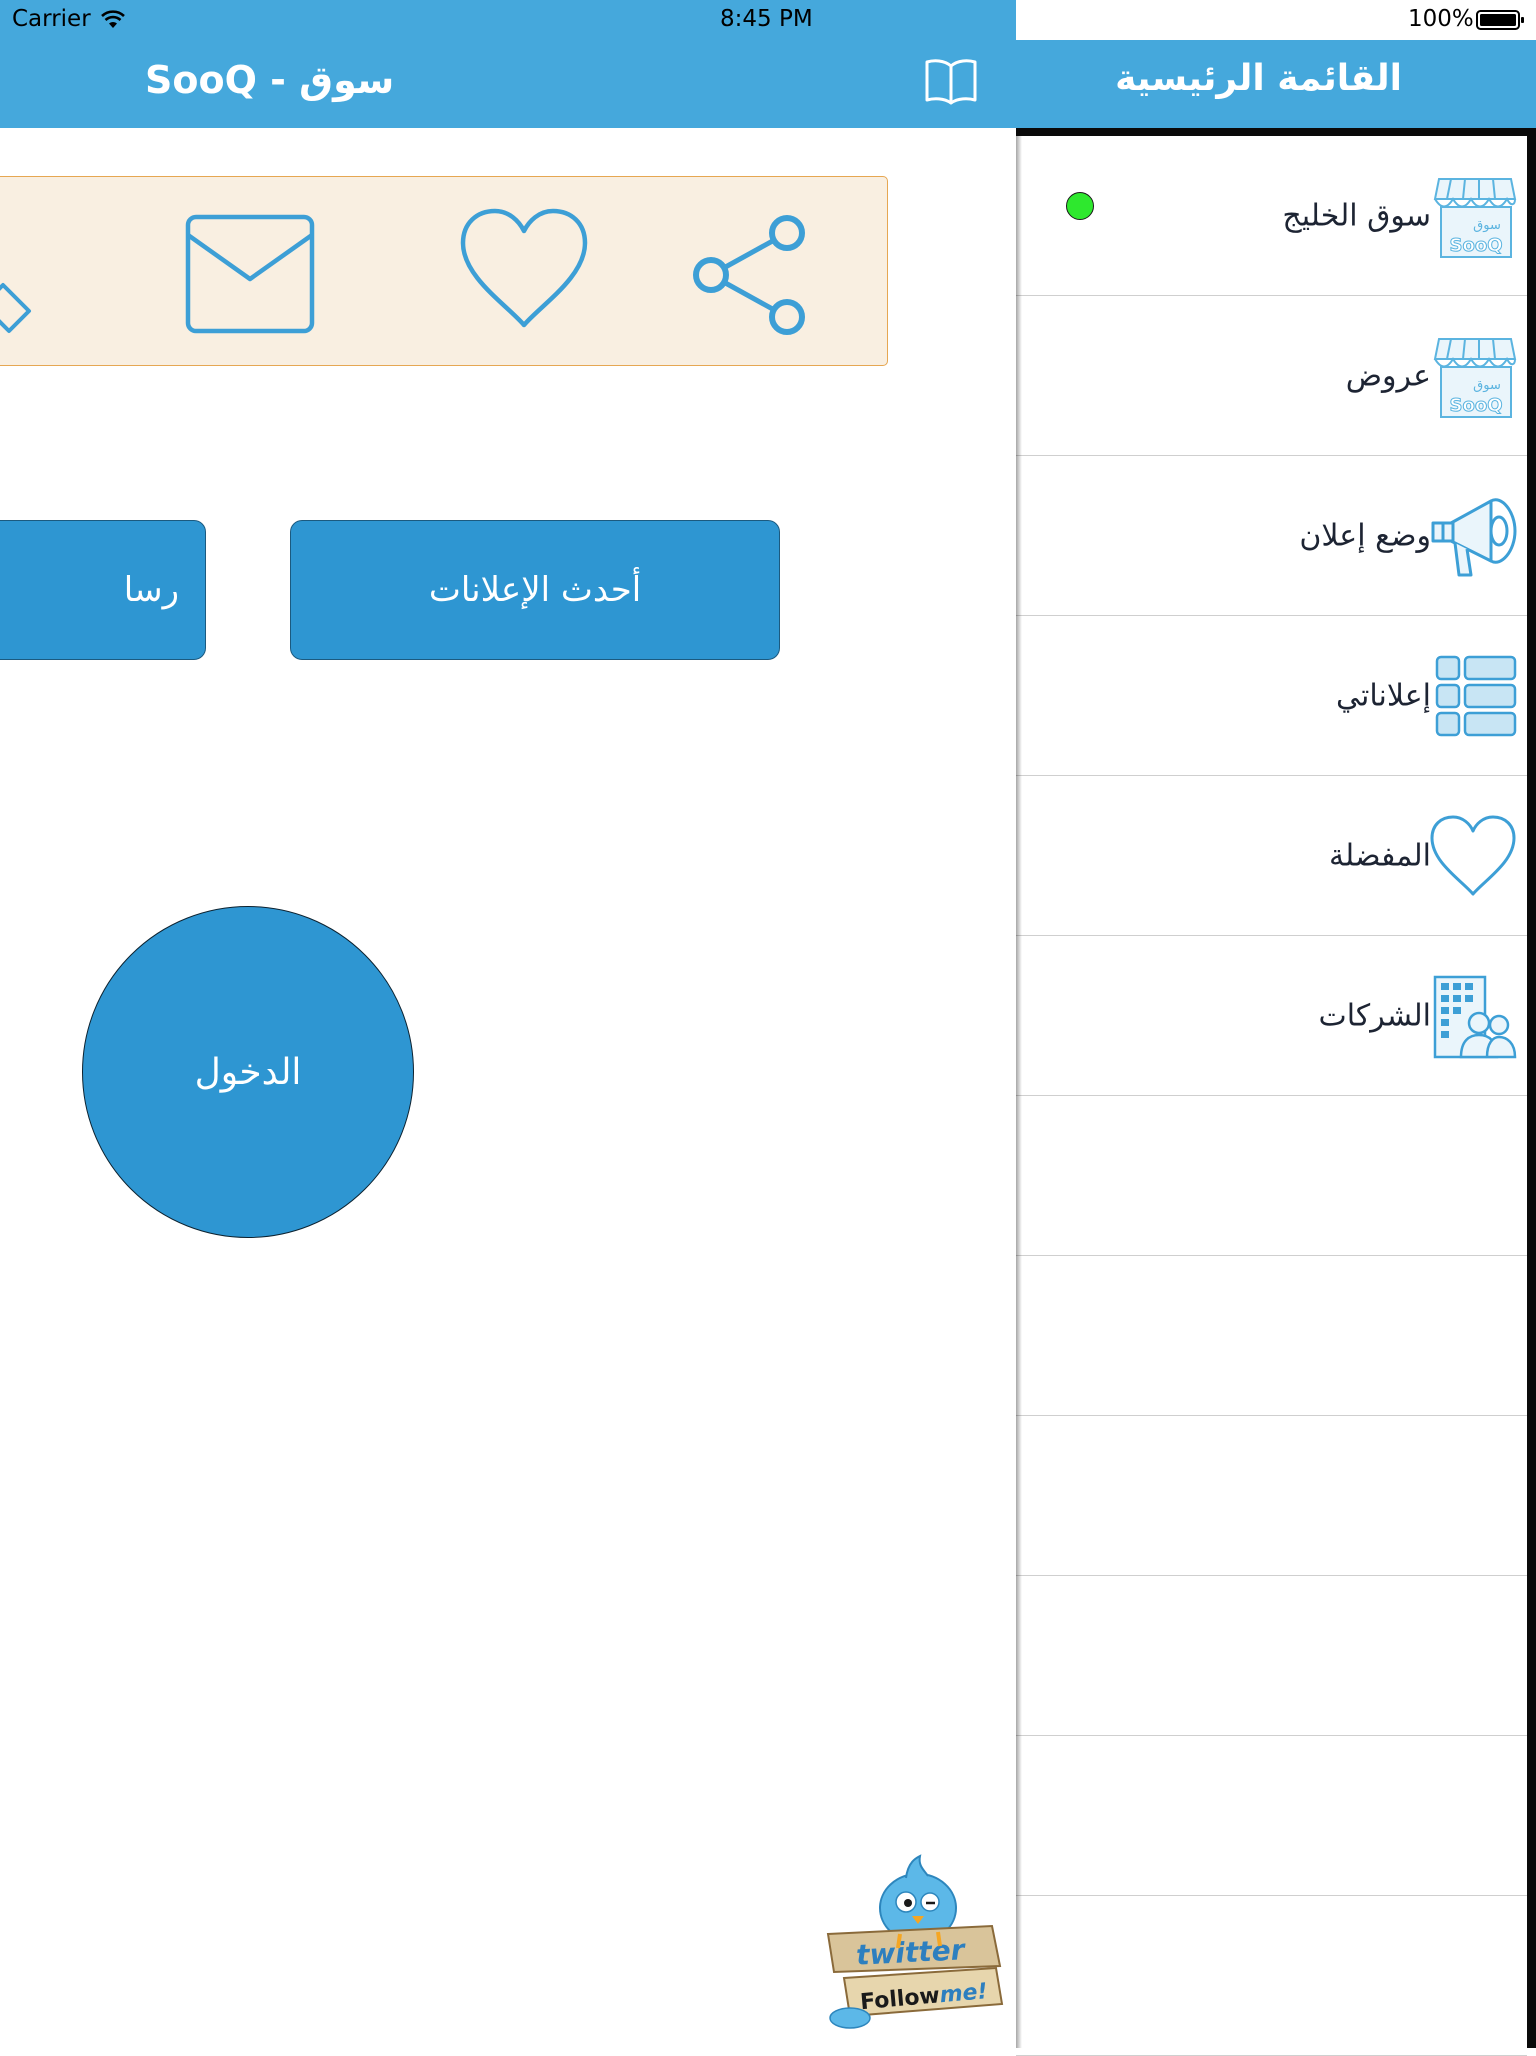 The width and height of the screenshot is (1536, 2056). Describe the element at coordinates (1271, 1016) in the screenshot. I see `menu-item-companies: الشركات` at that location.